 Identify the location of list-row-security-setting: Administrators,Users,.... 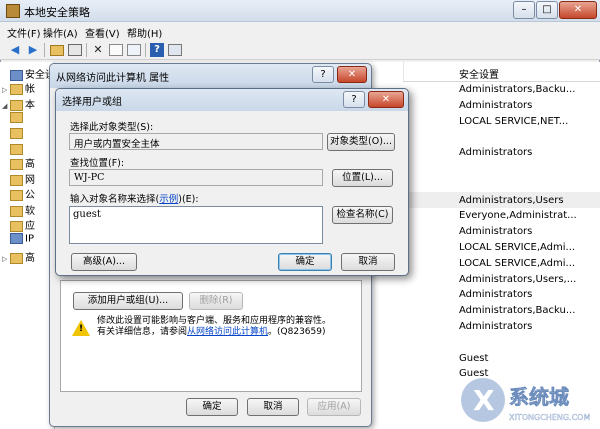
(517, 281).